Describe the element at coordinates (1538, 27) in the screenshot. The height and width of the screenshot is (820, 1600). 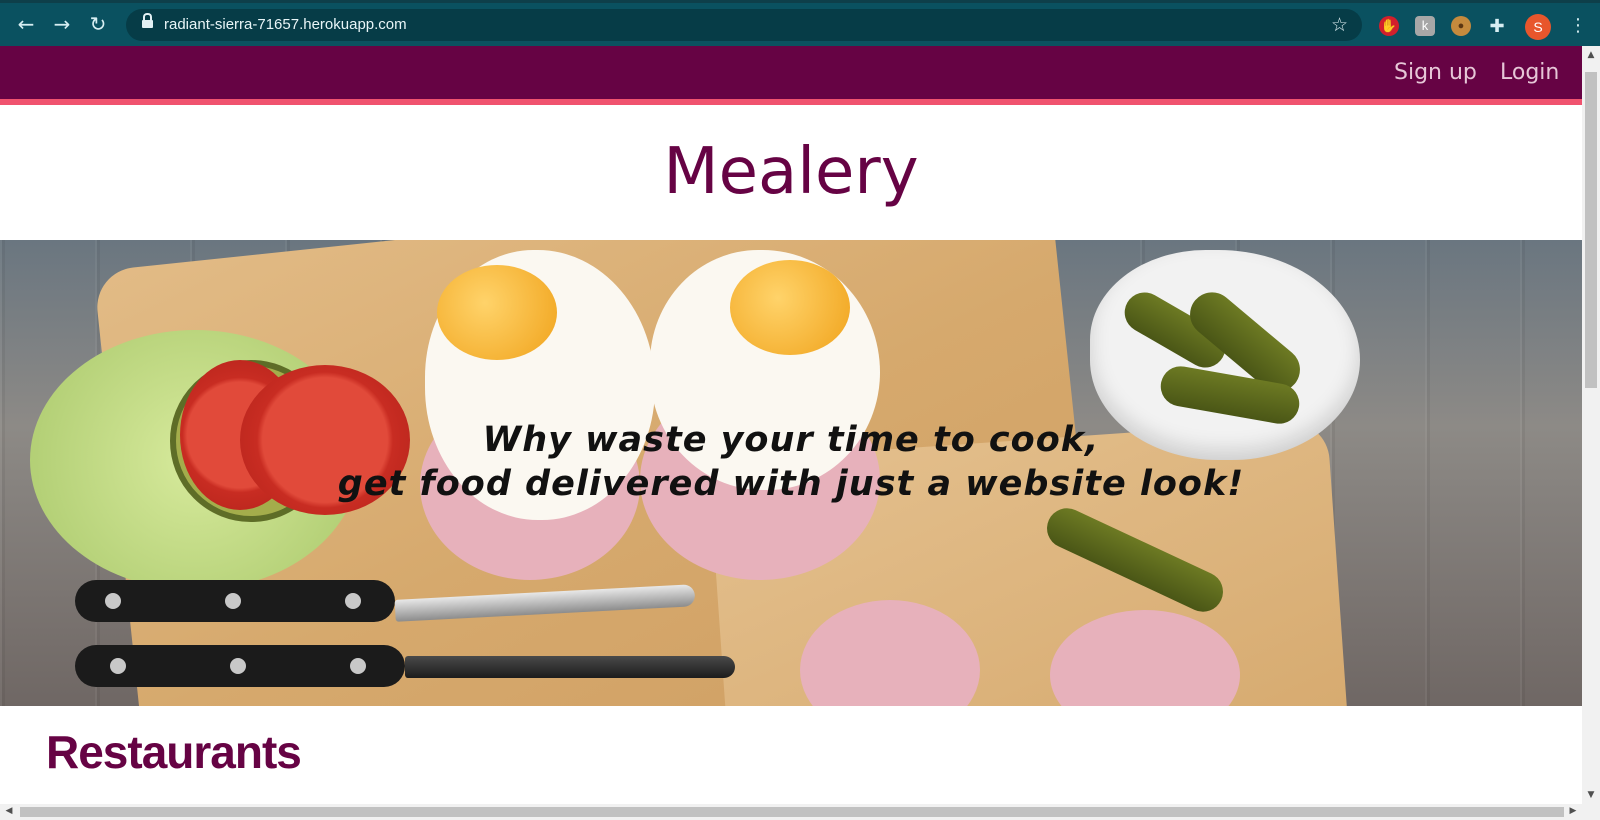
I see `profile-avatar: S` at that location.